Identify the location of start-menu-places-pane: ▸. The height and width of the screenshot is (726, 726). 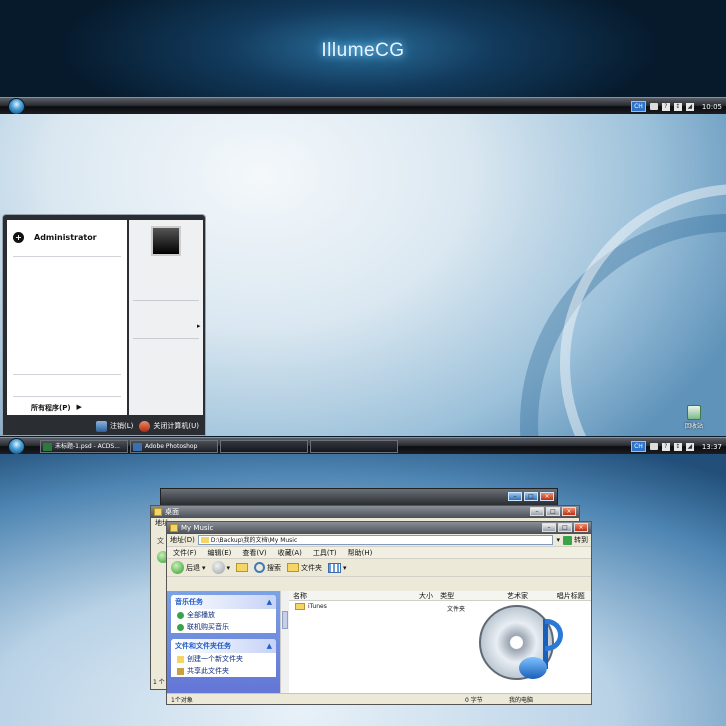
(166, 317).